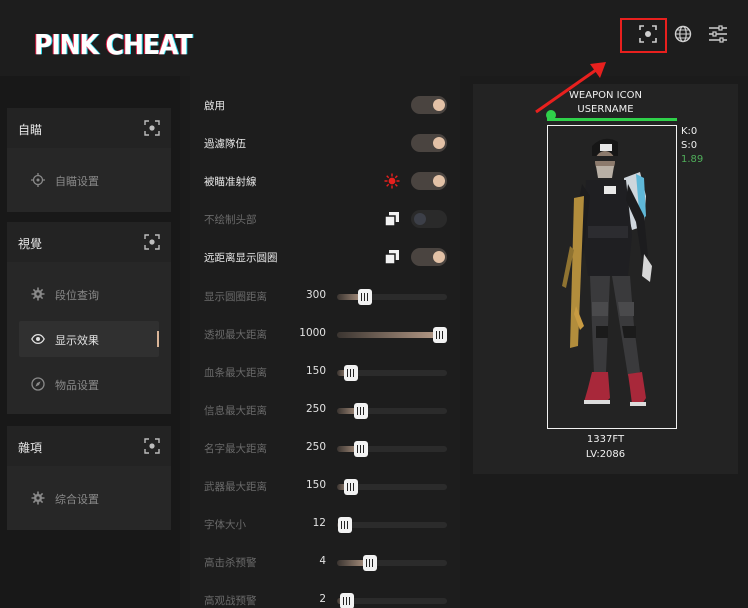  What do you see at coordinates (322, 599) in the screenshot?
I see `slider-value: 2` at bounding box center [322, 599].